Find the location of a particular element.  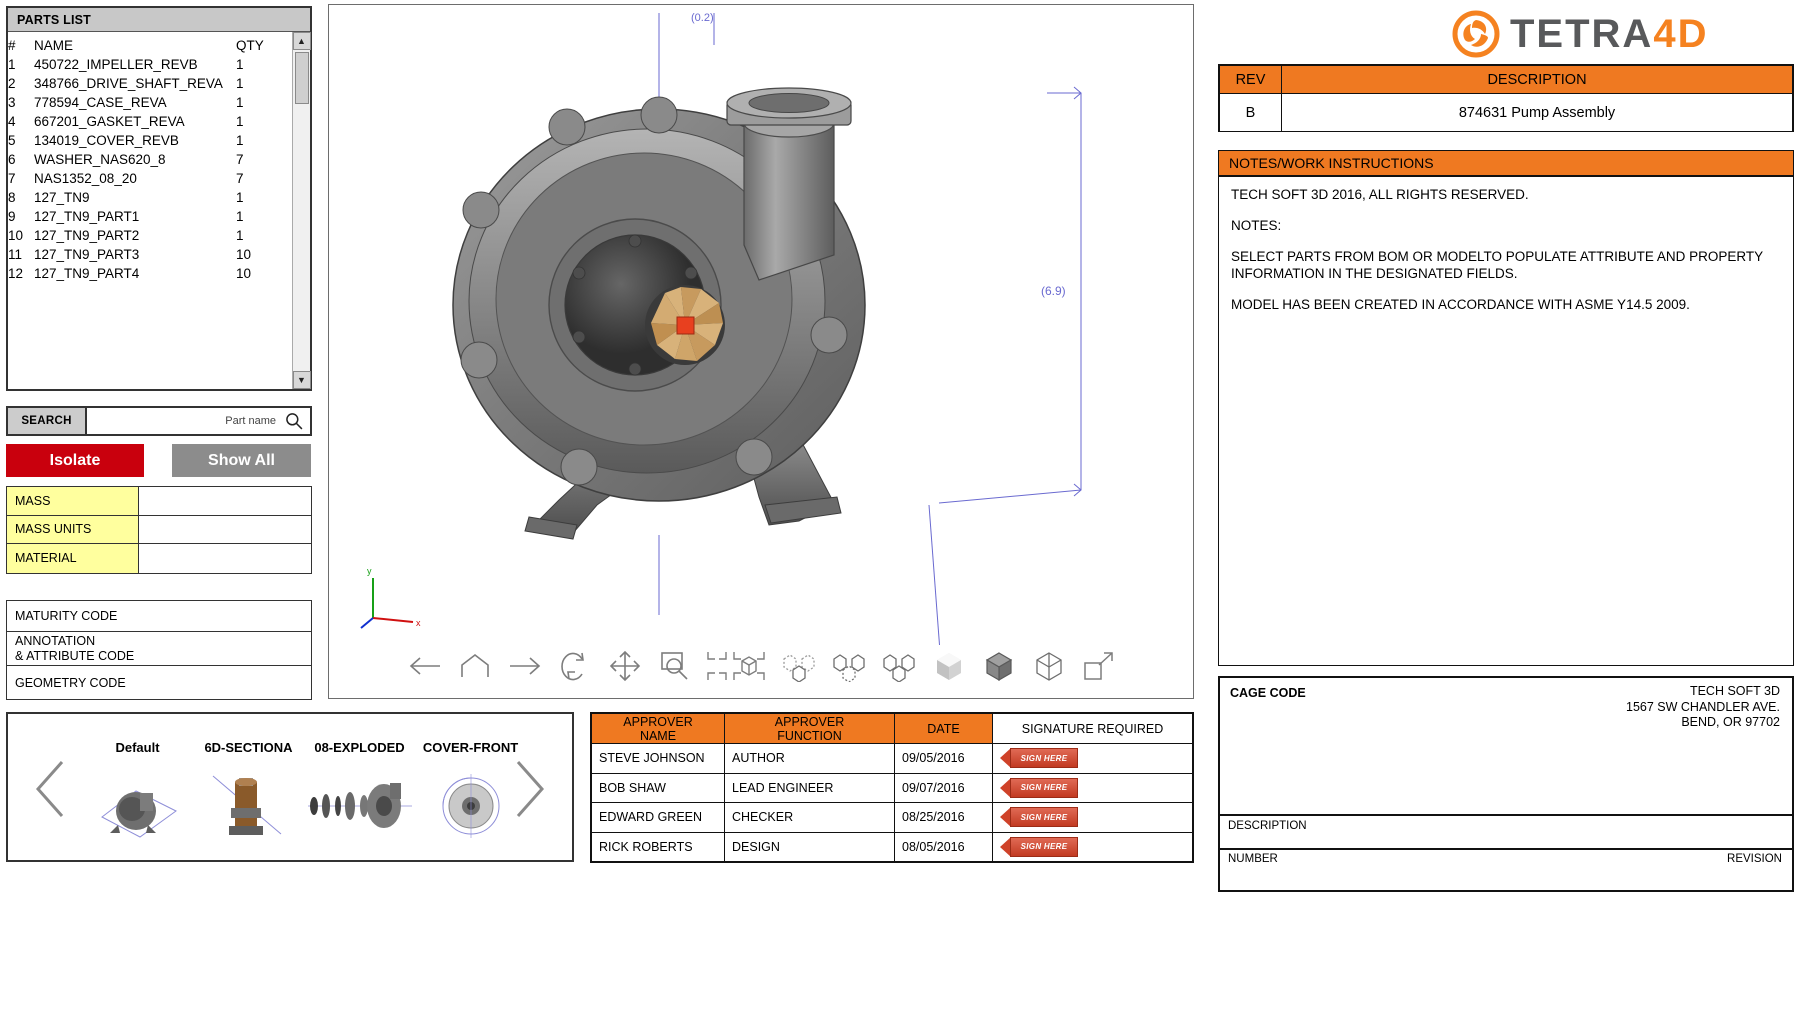

isolate-button: Isolate is located at coordinates (75, 460).